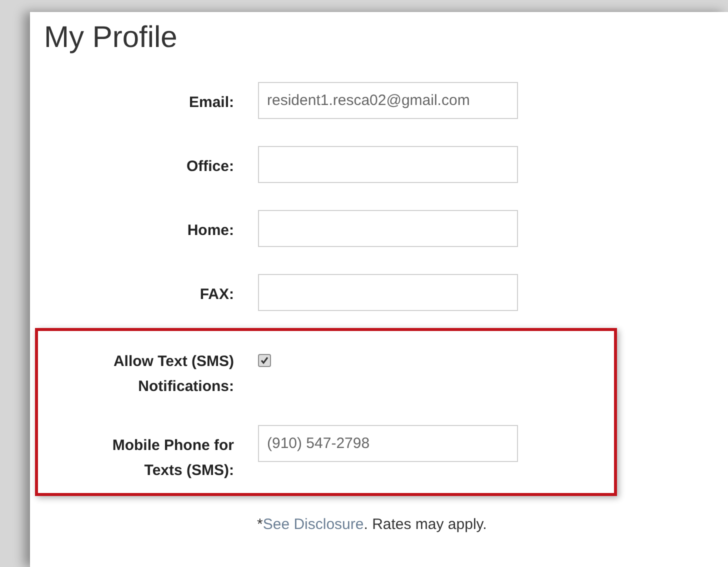 This screenshot has width=728, height=567. Describe the element at coordinates (172, 458) in the screenshot. I see `field-label: Mobile Phone for Texts (SMS):` at that location.